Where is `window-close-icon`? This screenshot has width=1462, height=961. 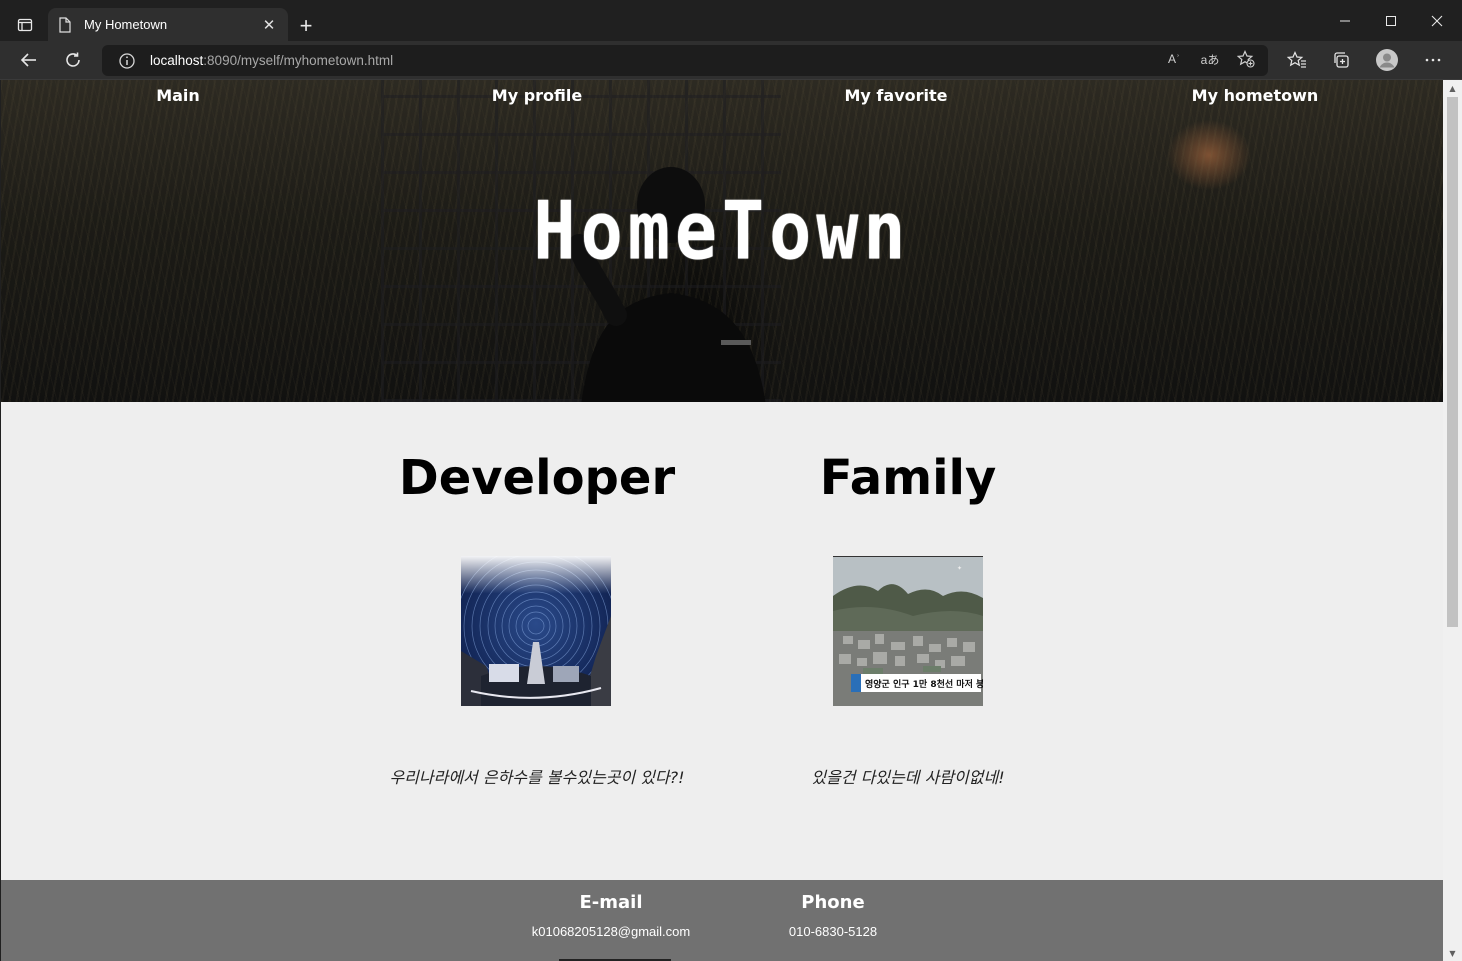
window-close-icon is located at coordinates (1437, 21).